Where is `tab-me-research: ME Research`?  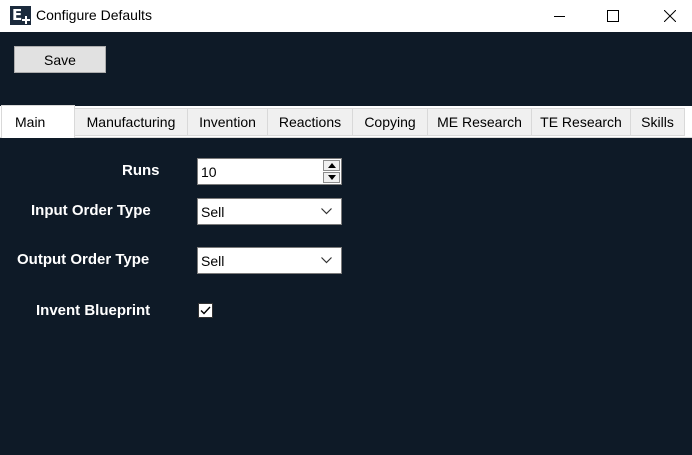 tab-me-research: ME Research is located at coordinates (480, 122).